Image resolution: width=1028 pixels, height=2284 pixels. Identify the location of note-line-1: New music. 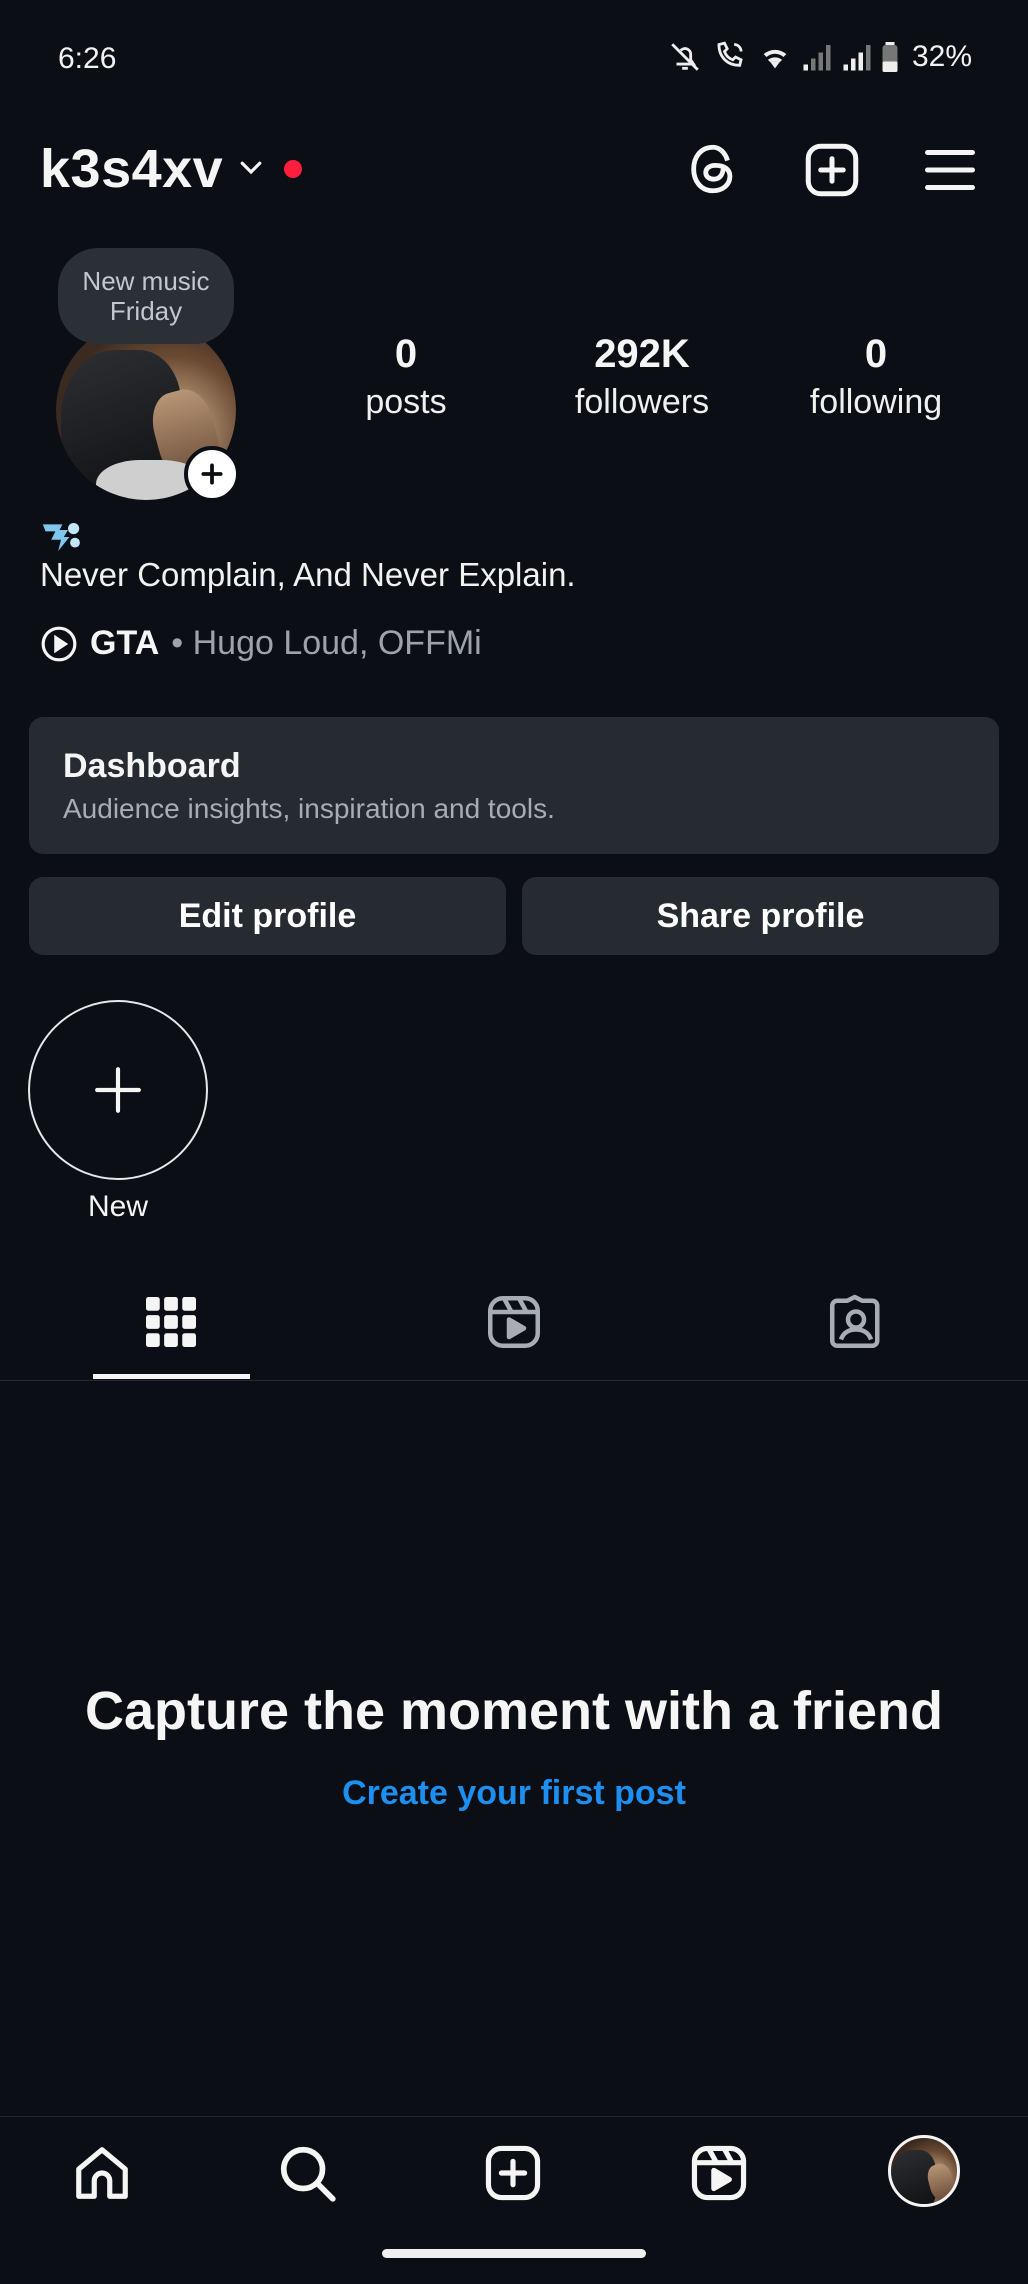
(146, 281).